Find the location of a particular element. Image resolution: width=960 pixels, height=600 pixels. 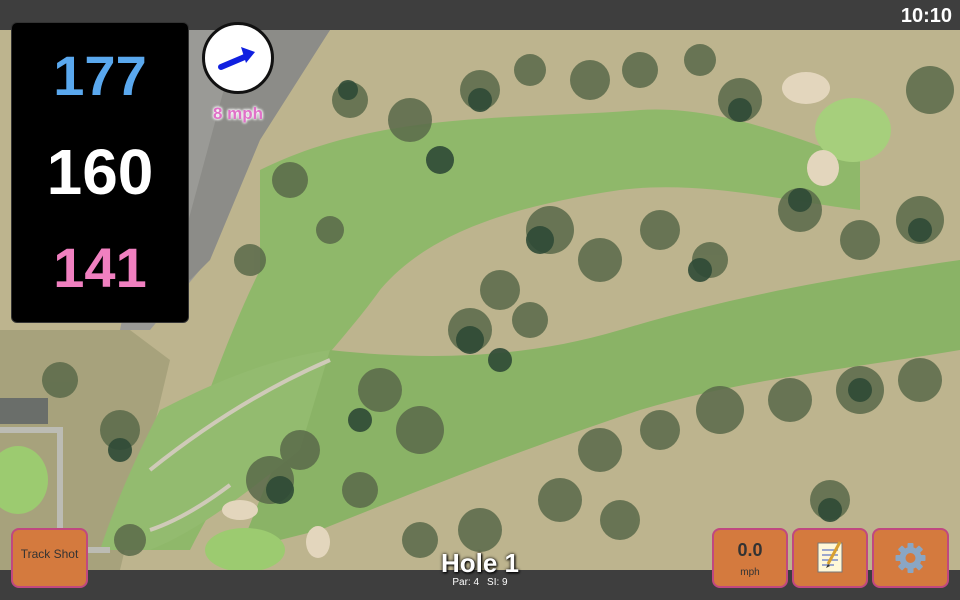

par-label: Par: 4 is located at coordinates (466, 582).